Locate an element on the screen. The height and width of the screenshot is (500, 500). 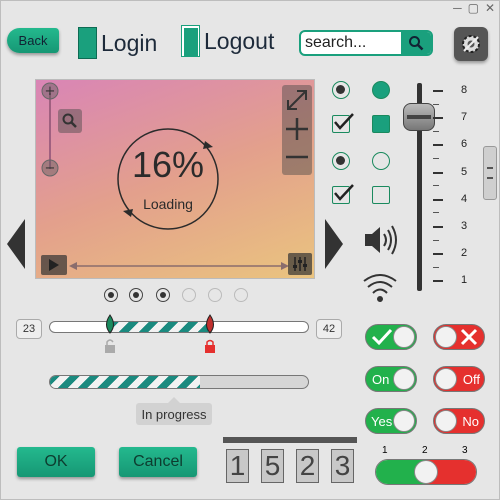
yes-label: Yes is located at coordinates (382, 421).